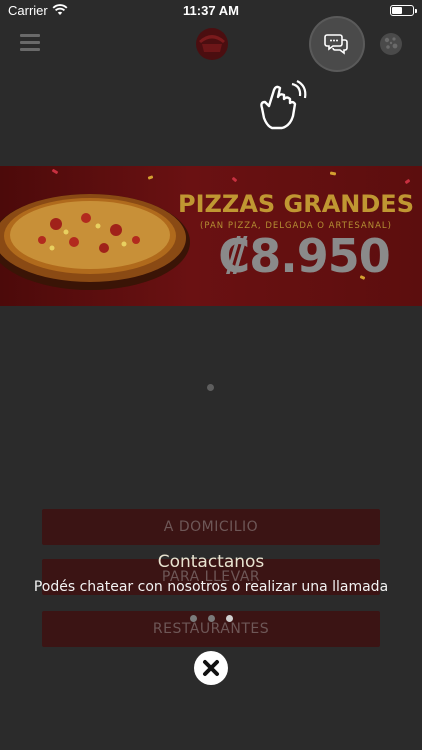 The width and height of the screenshot is (422, 750). Describe the element at coordinates (229, 618) in the screenshot. I see `page-dot-active` at that location.